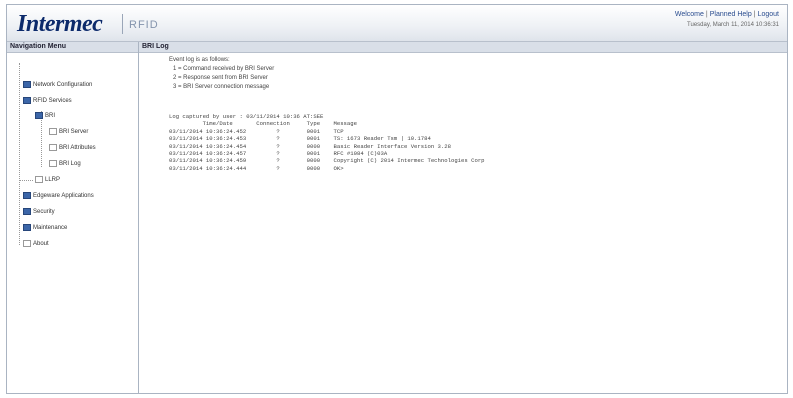 Image resolution: width=793 pixels, height=398 pixels. Describe the element at coordinates (72, 47) in the screenshot. I see `sidebar-title: Navigation Menu` at that location.